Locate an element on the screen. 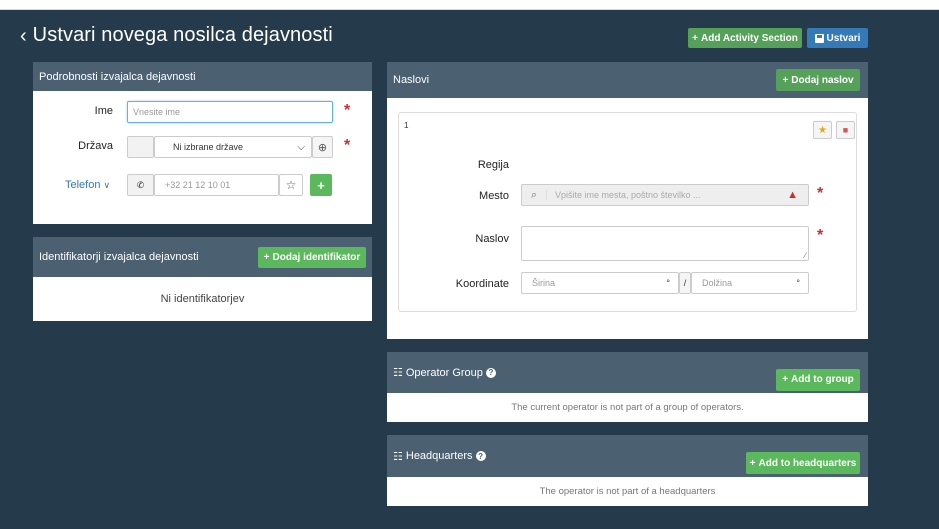  star-icon: ☆ is located at coordinates (291, 185).